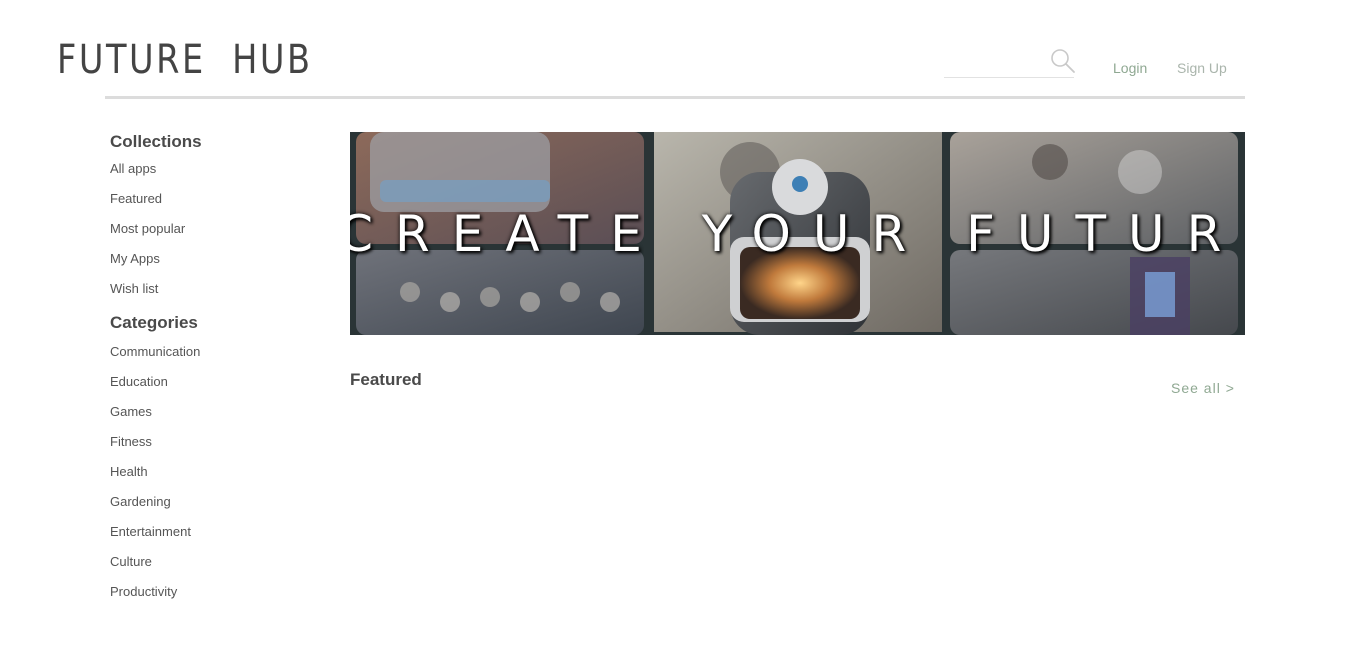  What do you see at coordinates (1203, 388) in the screenshot?
I see `see-all-link: See all >` at bounding box center [1203, 388].